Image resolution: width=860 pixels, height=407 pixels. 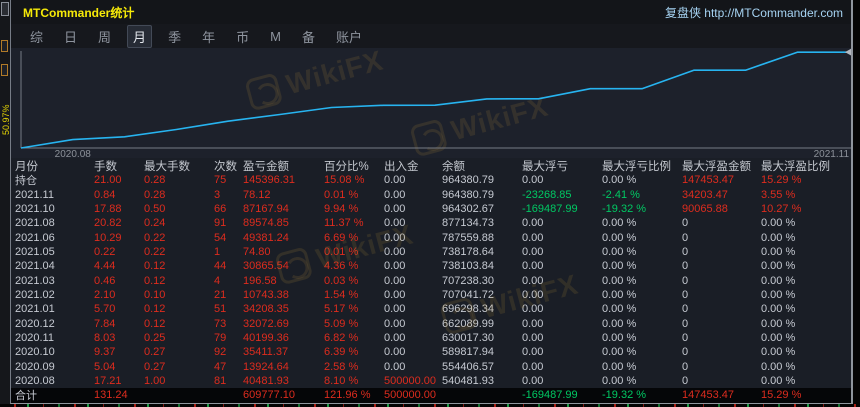 What do you see at coordinates (266, 266) in the screenshot?
I see `cell: 30865.54` at bounding box center [266, 266].